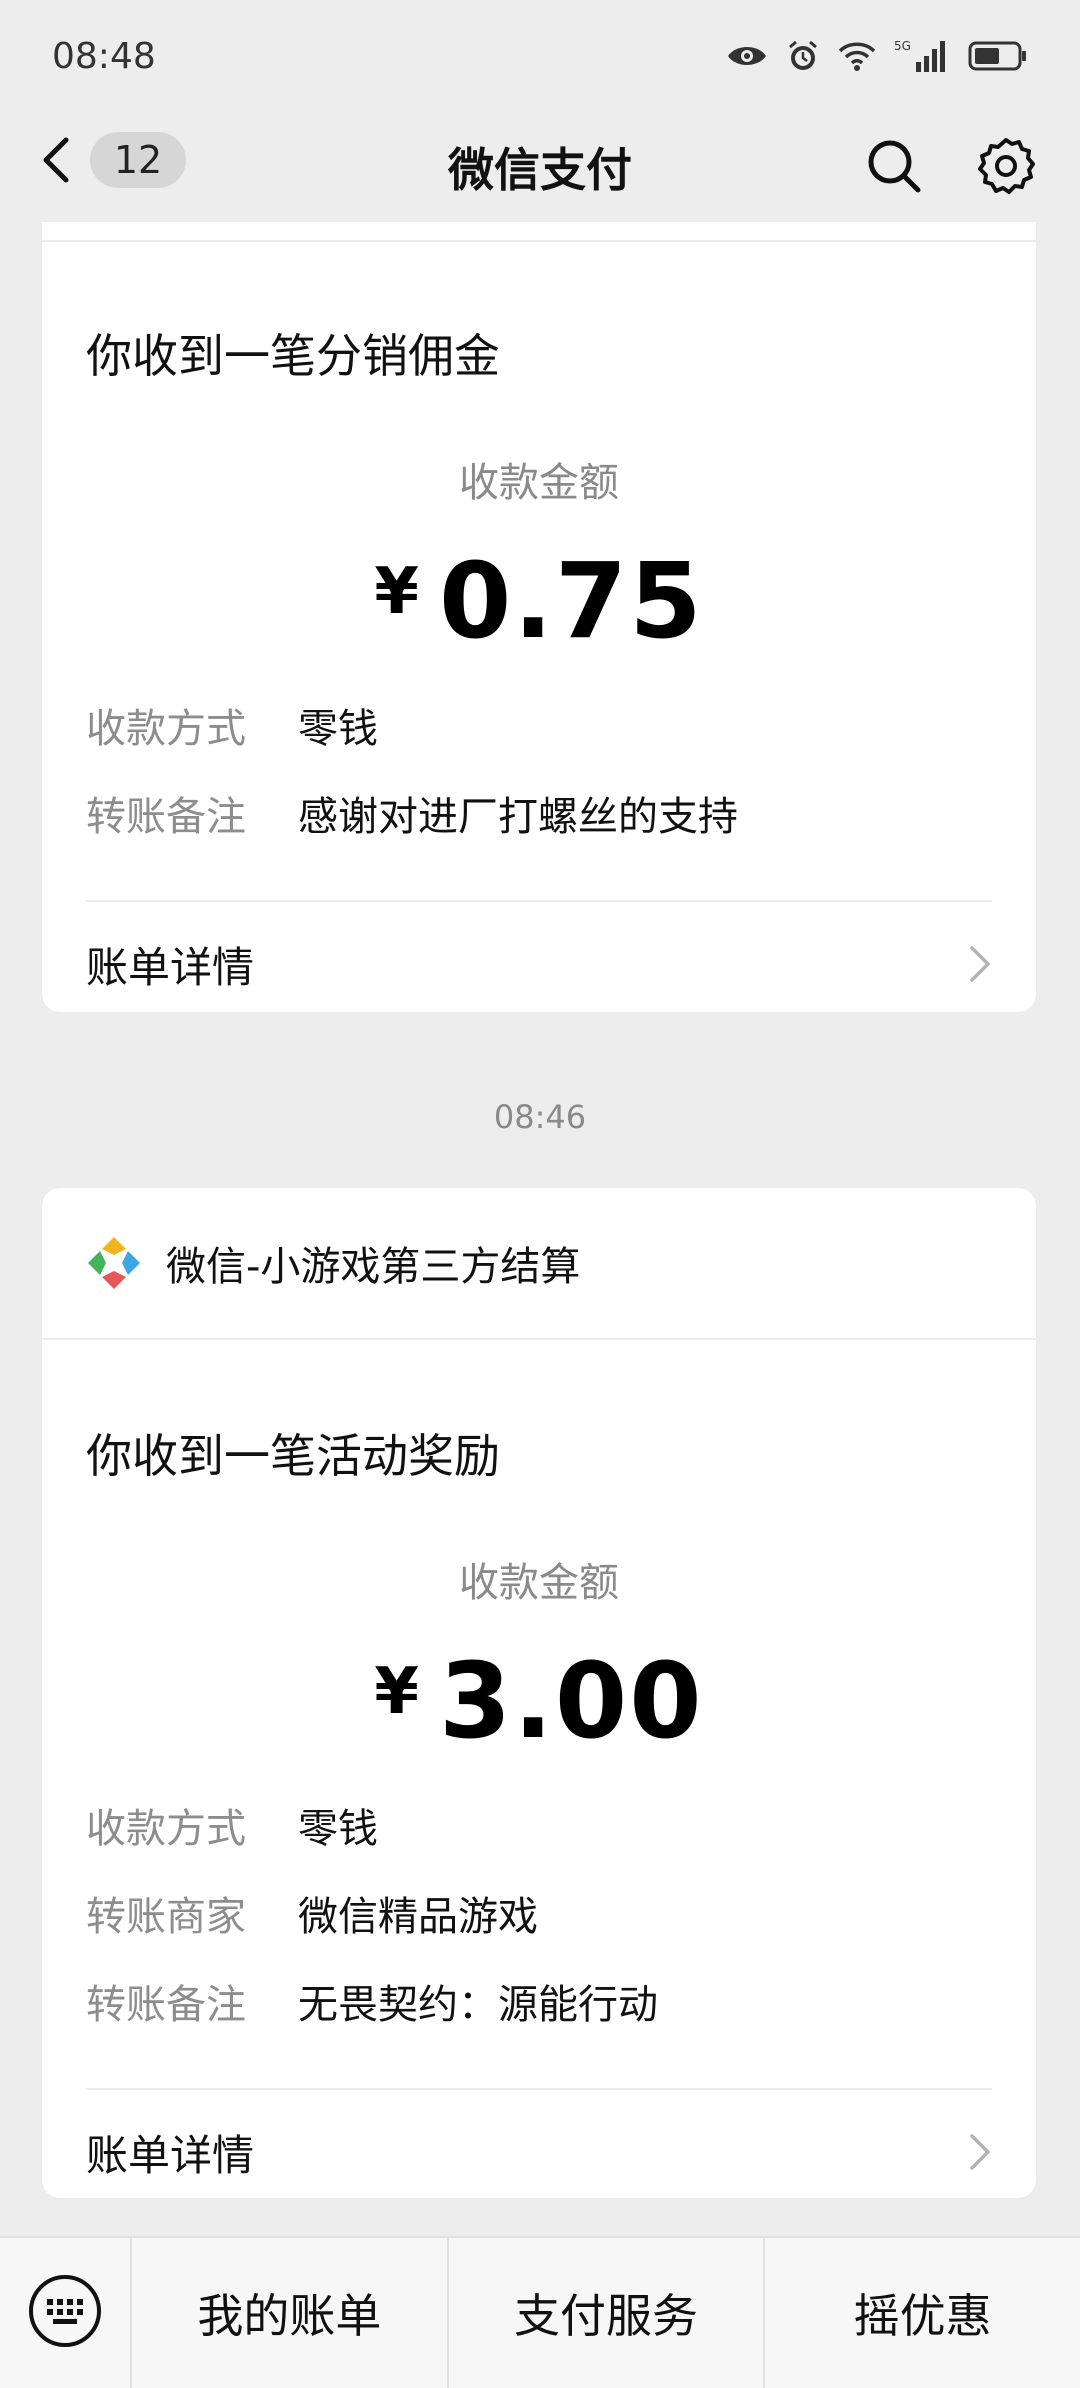  Describe the element at coordinates (373, 1267) in the screenshot. I see `app-name: 微信-小游戏第三方结算` at that location.